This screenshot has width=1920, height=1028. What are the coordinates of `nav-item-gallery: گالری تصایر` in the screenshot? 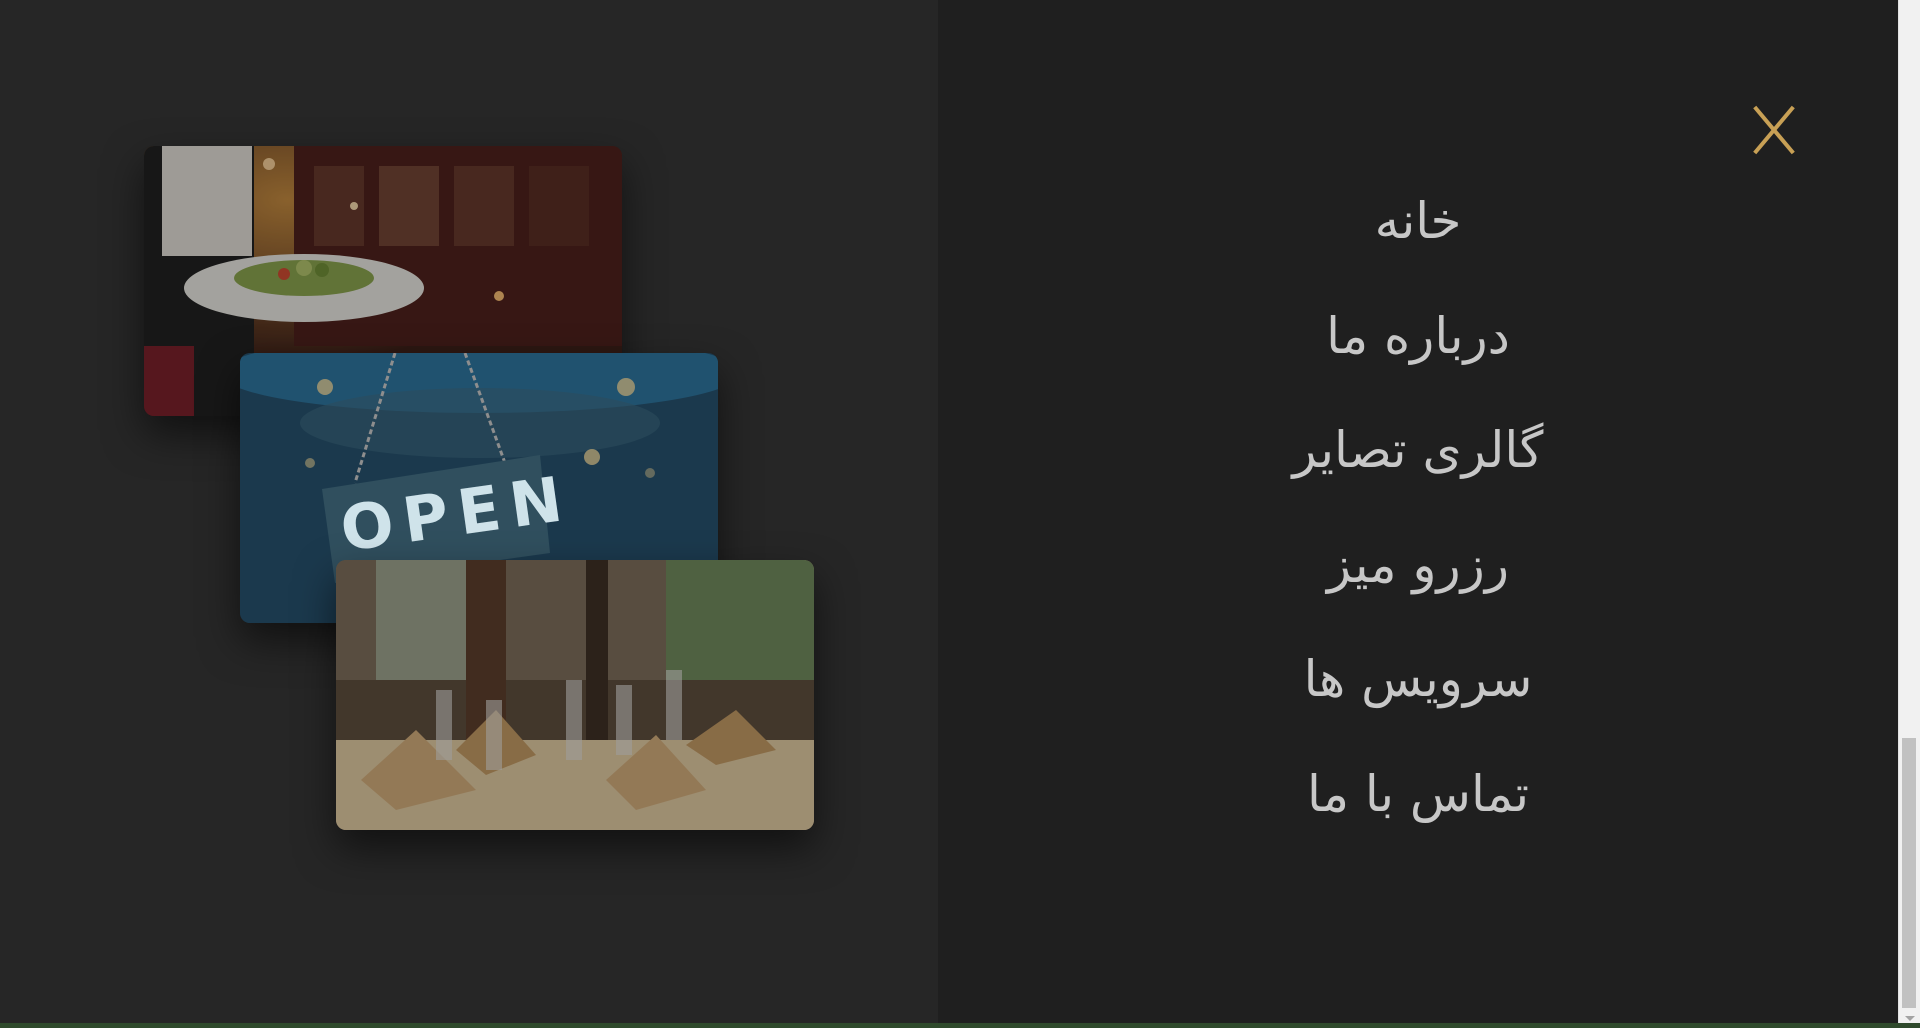 It's located at (1418, 462).